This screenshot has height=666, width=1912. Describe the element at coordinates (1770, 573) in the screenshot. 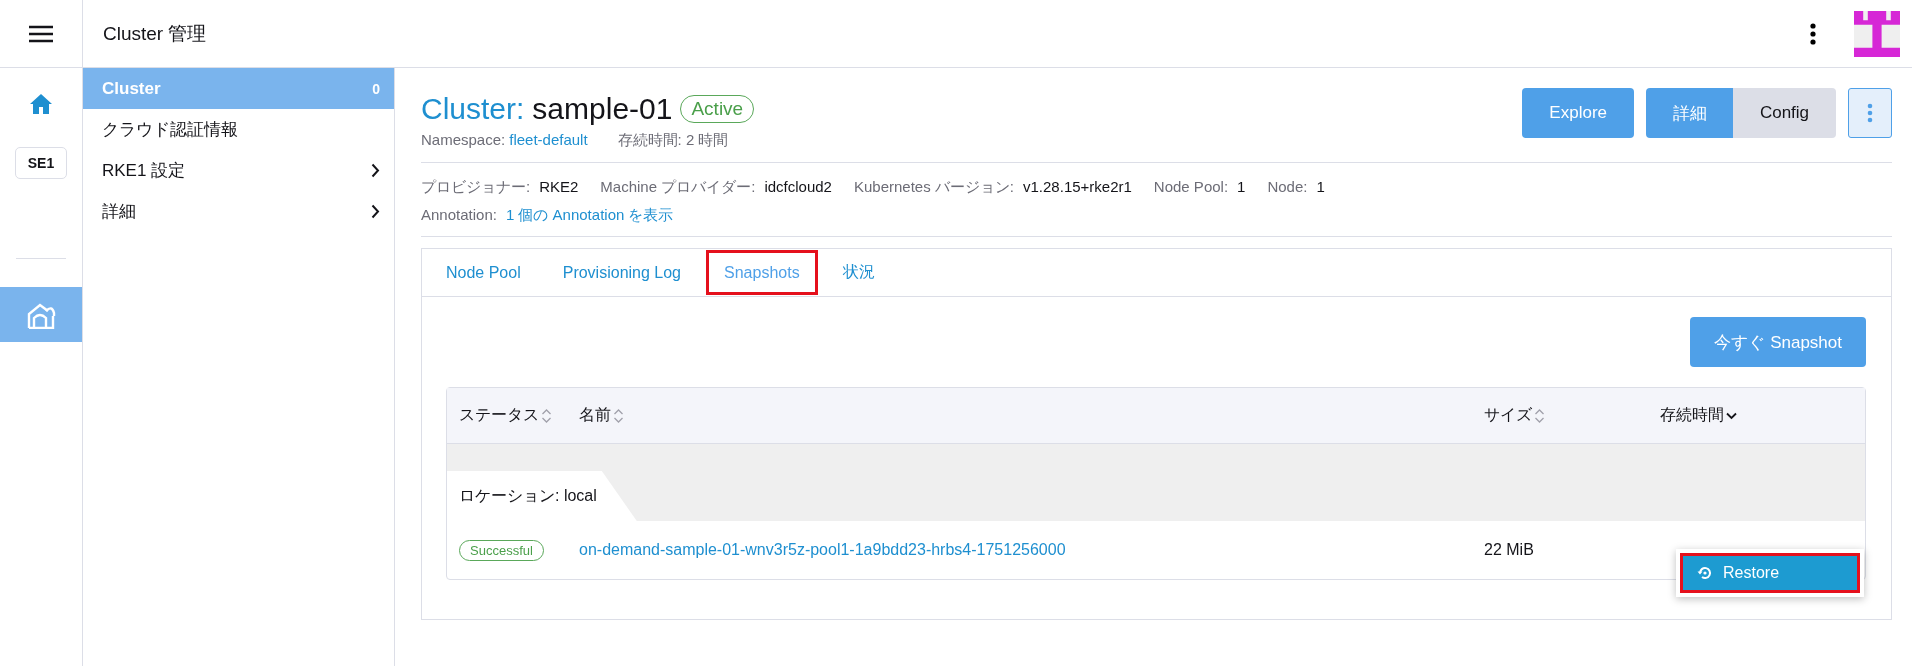

I see `restore-menu-item: Restore` at that location.